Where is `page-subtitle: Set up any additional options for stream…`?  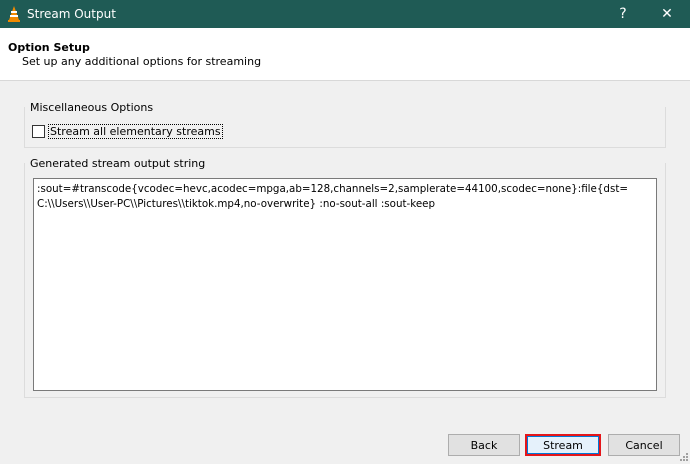 page-subtitle: Set up any additional options for stream… is located at coordinates (142, 61).